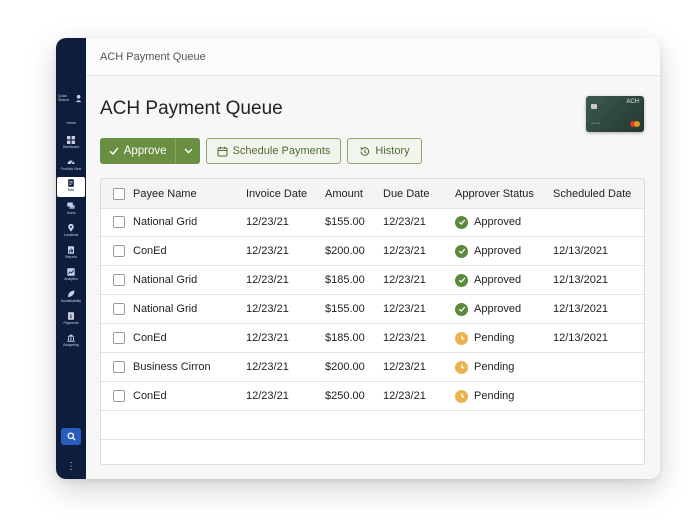  What do you see at coordinates (615, 114) in the screenshot?
I see `ach-card-image: ACH •••• ••••` at bounding box center [615, 114].